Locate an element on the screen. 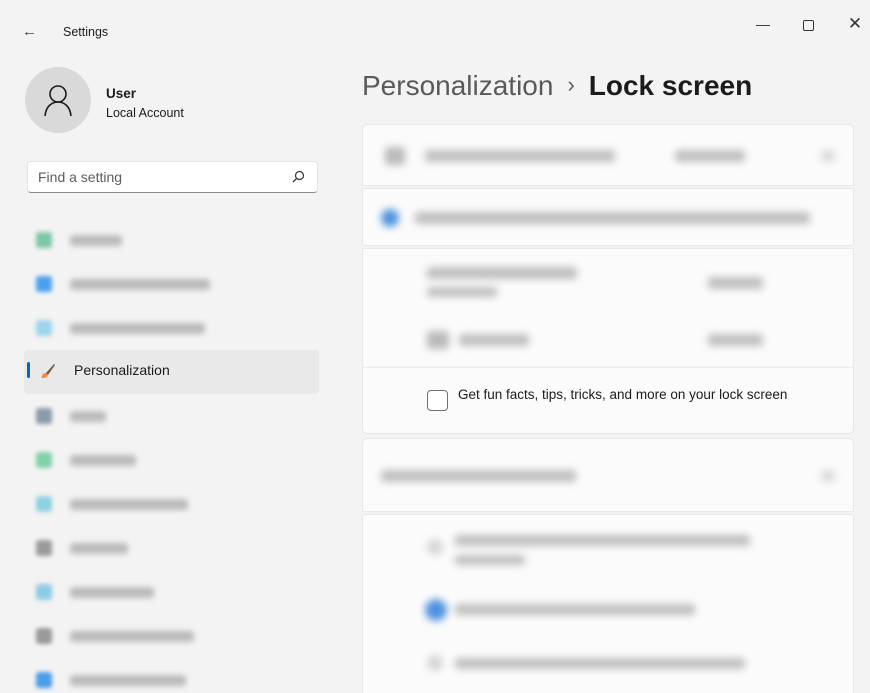 The image size is (870, 693). lock-screen-option-card is located at coordinates (608, 217).